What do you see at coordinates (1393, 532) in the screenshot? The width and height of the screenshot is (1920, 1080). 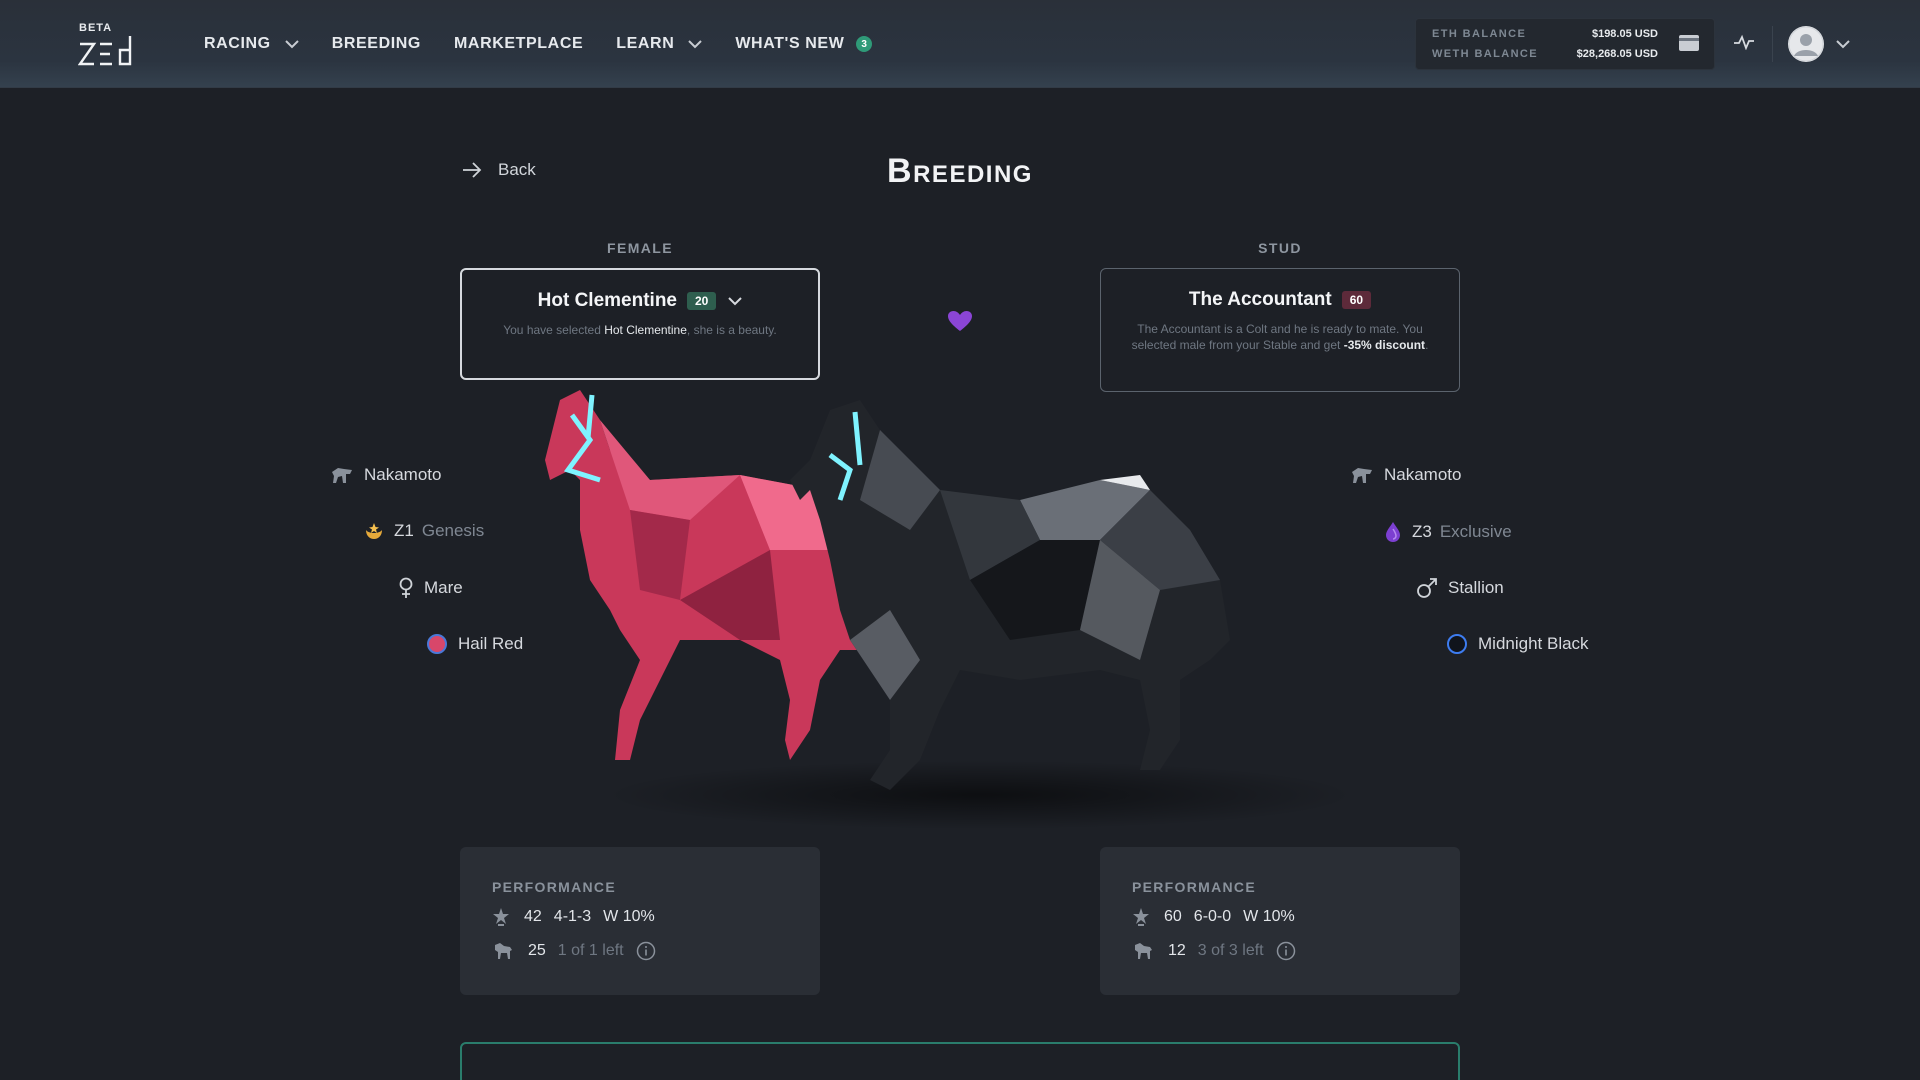 I see `exclusive-drop-icon` at bounding box center [1393, 532].